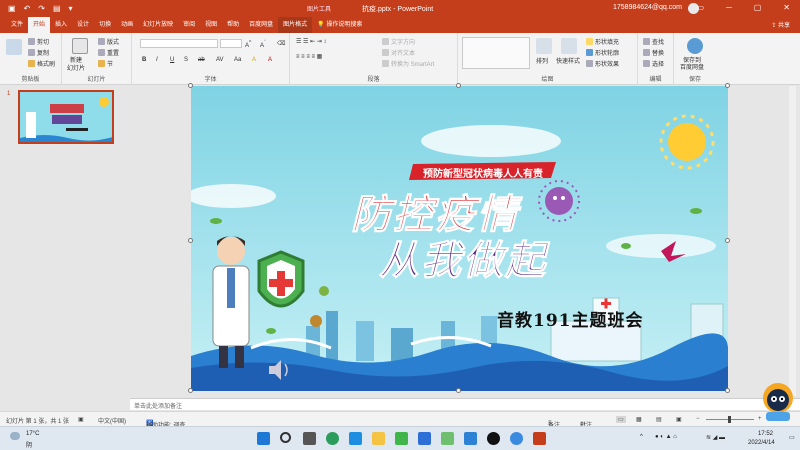 This screenshot has width=800, height=450. What do you see at coordinates (144, 60) in the screenshot?
I see `bold-button: B` at bounding box center [144, 60].